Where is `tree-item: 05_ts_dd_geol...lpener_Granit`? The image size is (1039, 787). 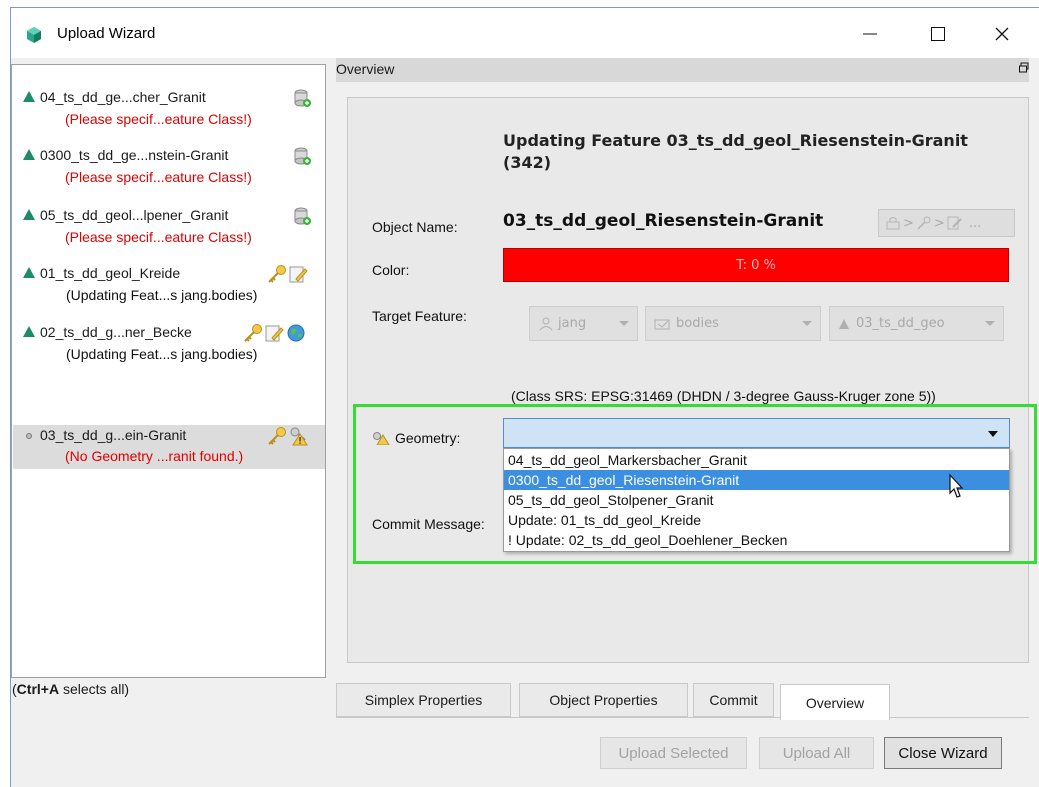
tree-item: 05_ts_dd_geol...lpener_Granit is located at coordinates (168, 215).